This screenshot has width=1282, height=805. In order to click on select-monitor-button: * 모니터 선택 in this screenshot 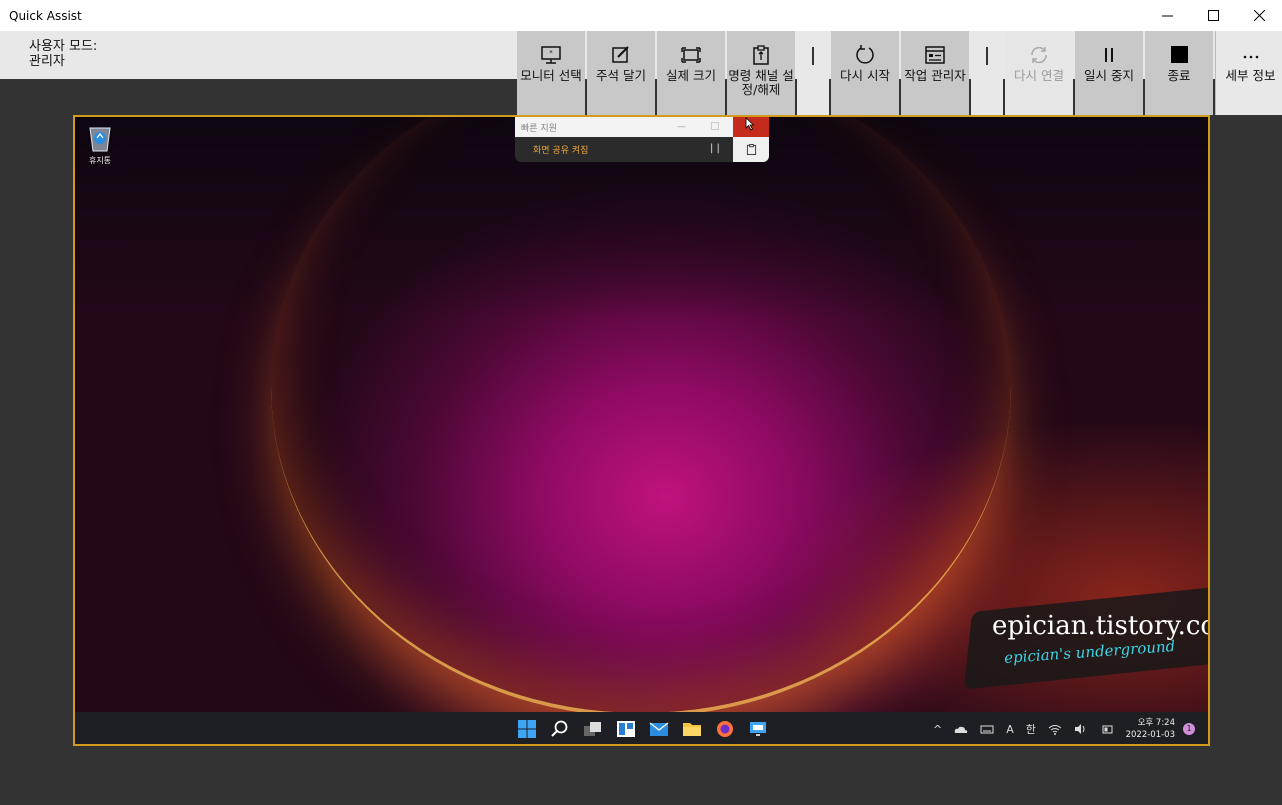, I will do `click(551, 73)`.